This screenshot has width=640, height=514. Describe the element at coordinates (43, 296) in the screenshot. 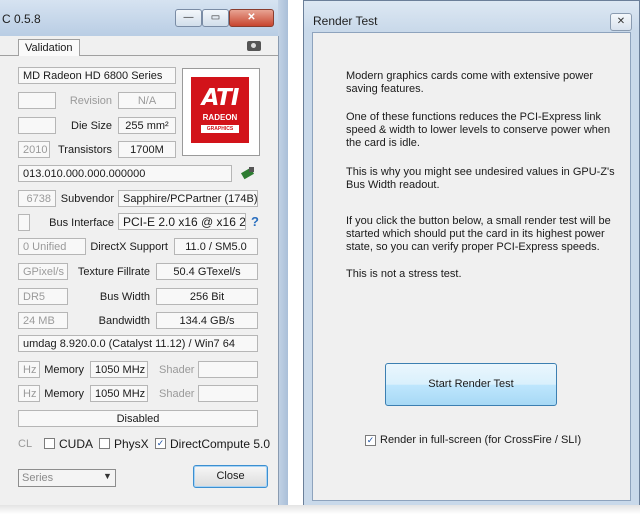

I see `memory-type-field: DR5` at that location.